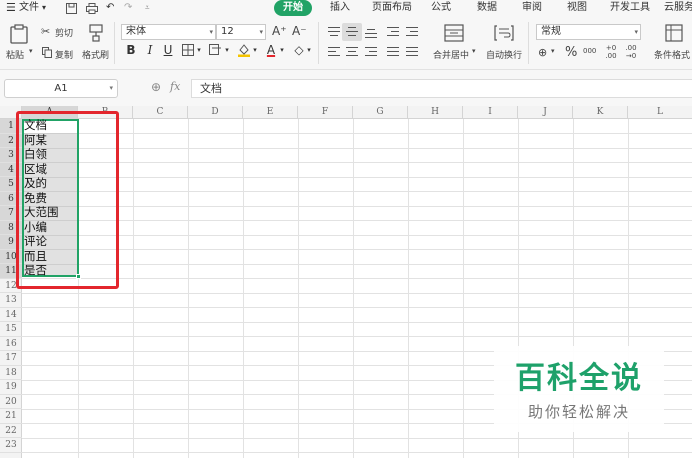 Image resolution: width=692 pixels, height=458 pixels. Describe the element at coordinates (674, 34) in the screenshot. I see `conditional-format-icon` at that location.